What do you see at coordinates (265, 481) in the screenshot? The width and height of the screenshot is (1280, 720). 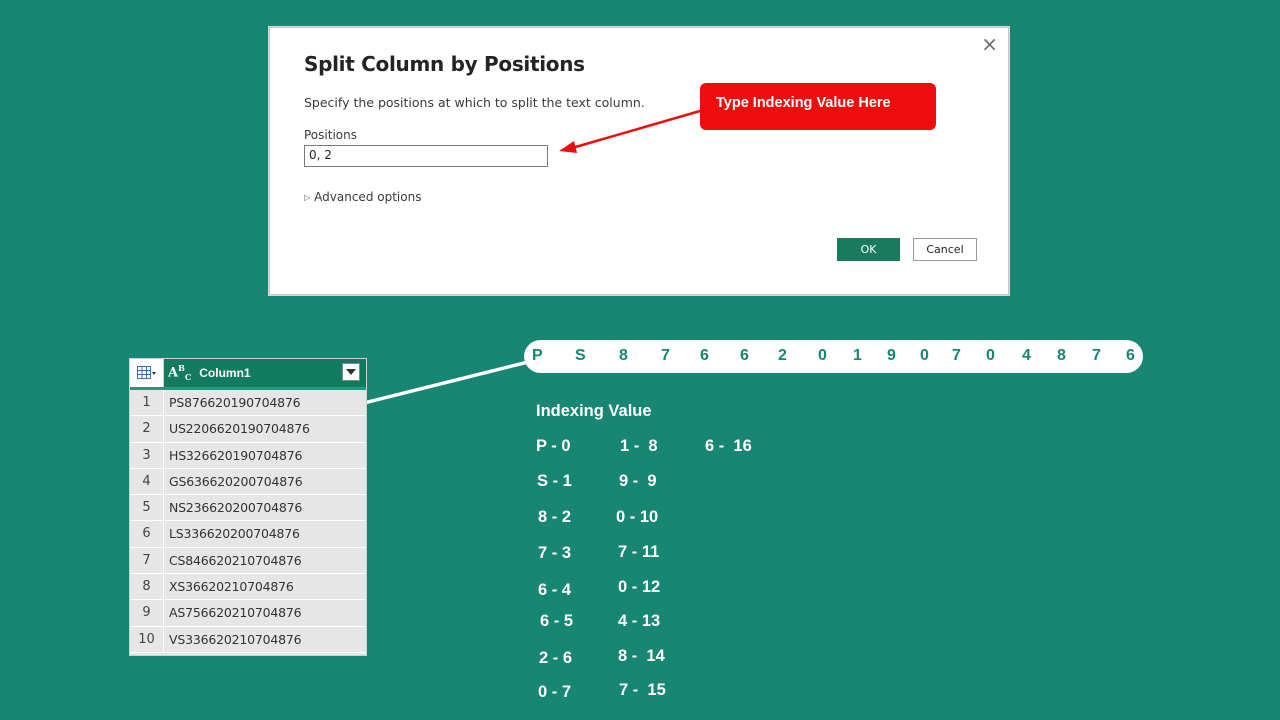 I see `table-cell: GS636620200704876` at bounding box center [265, 481].